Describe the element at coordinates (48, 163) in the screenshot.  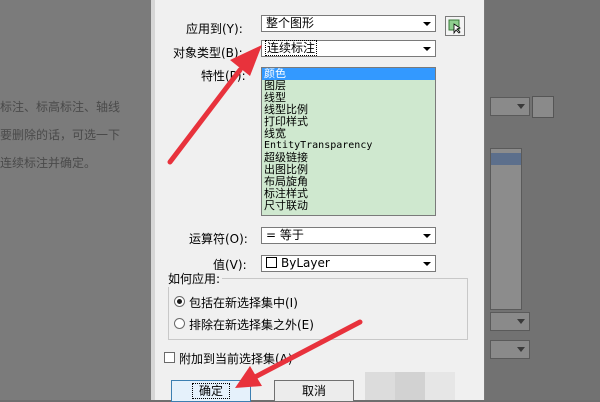
I see `background-text-line: 连续标注并确定。` at that location.